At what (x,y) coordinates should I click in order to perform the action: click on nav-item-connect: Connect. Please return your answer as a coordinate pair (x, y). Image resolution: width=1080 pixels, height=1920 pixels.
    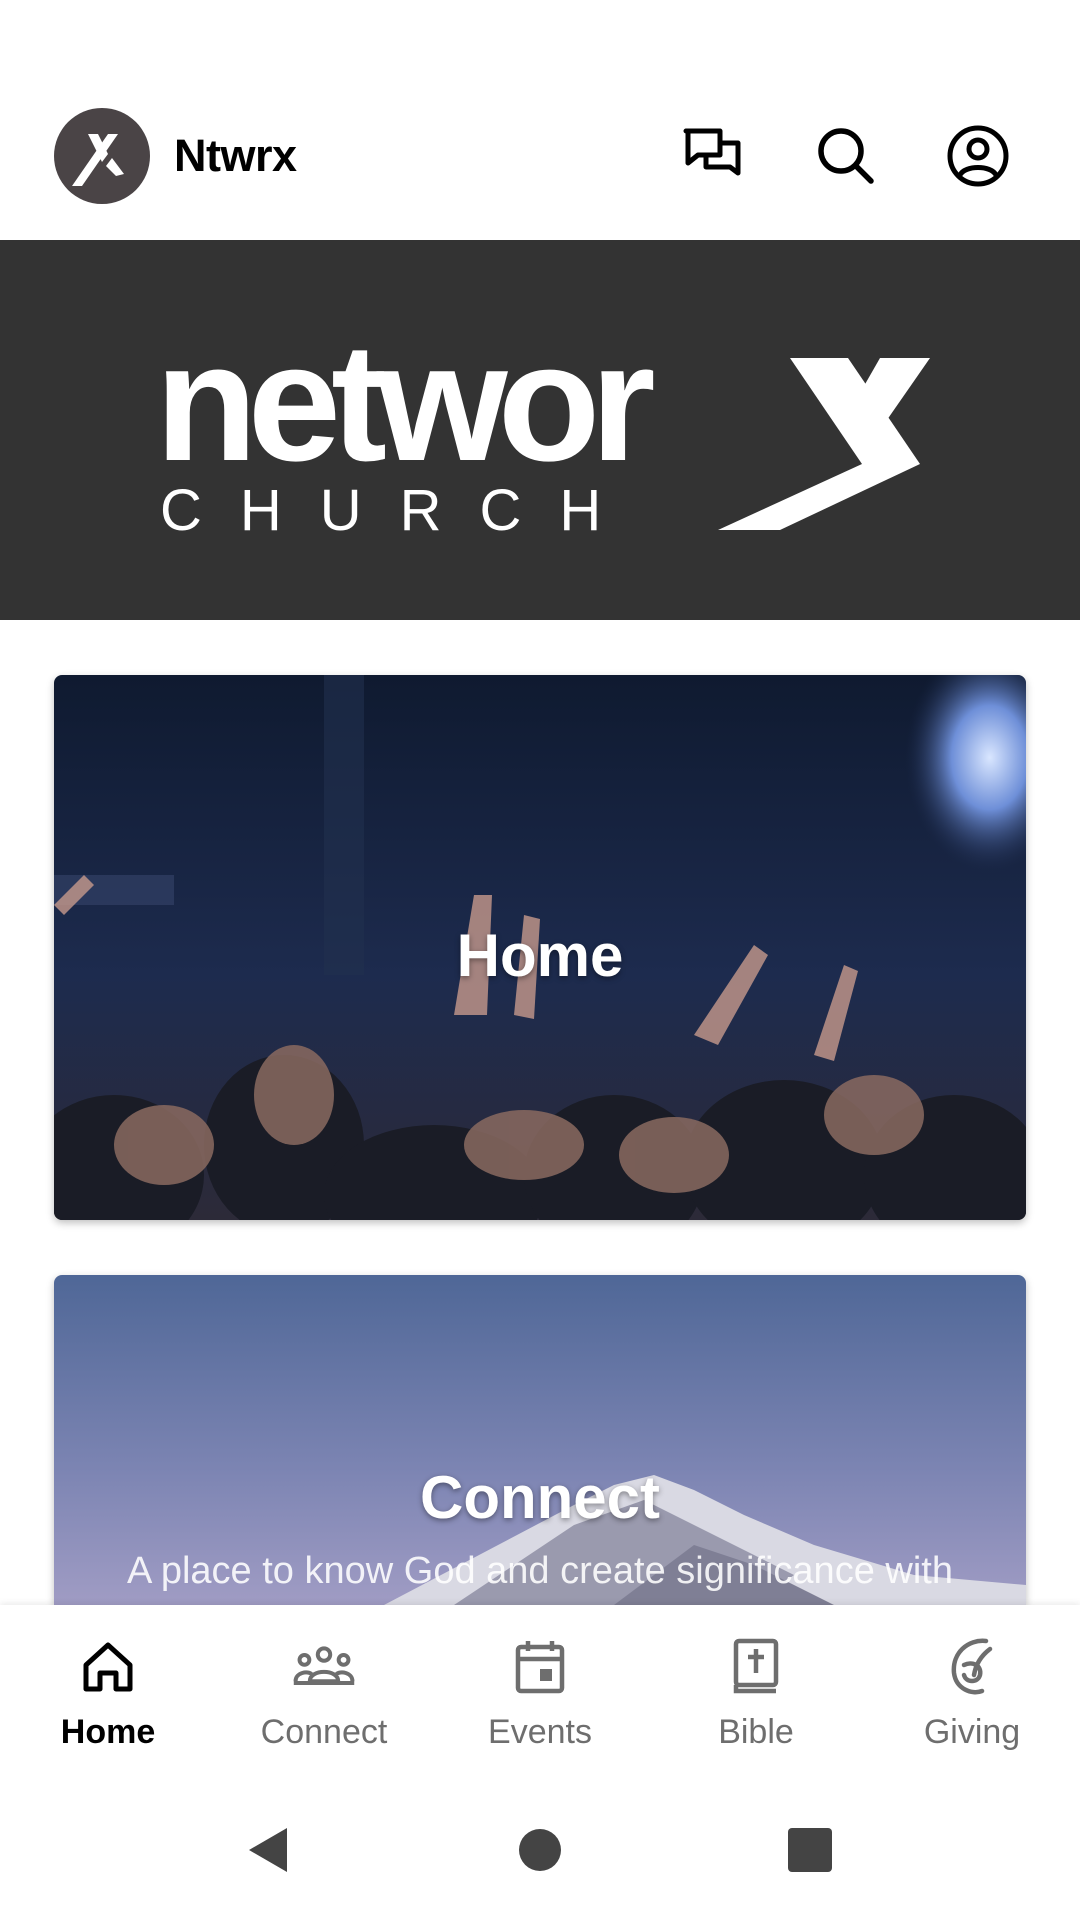
    Looking at the image, I should click on (324, 1690).